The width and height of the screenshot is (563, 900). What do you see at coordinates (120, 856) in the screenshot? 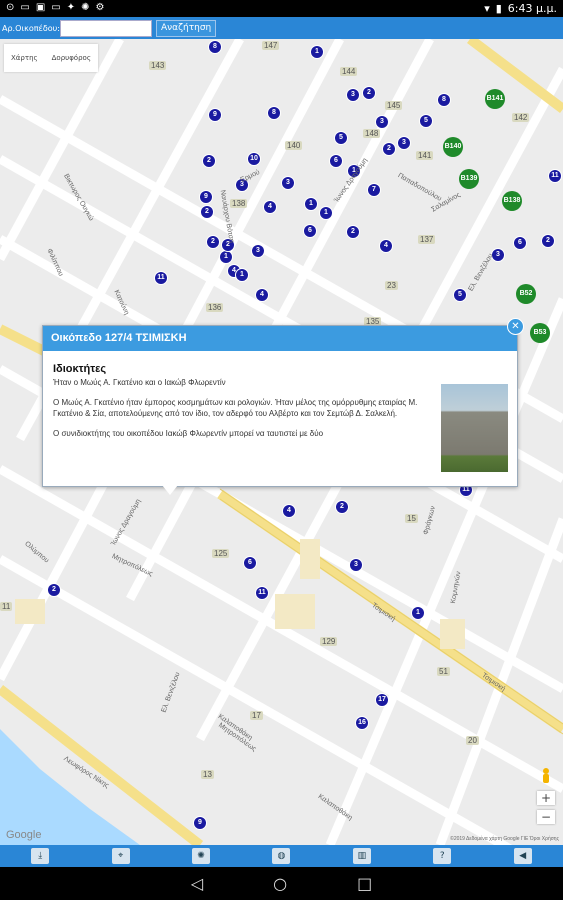
I see `map-pin-icon: ⌖` at bounding box center [120, 856].